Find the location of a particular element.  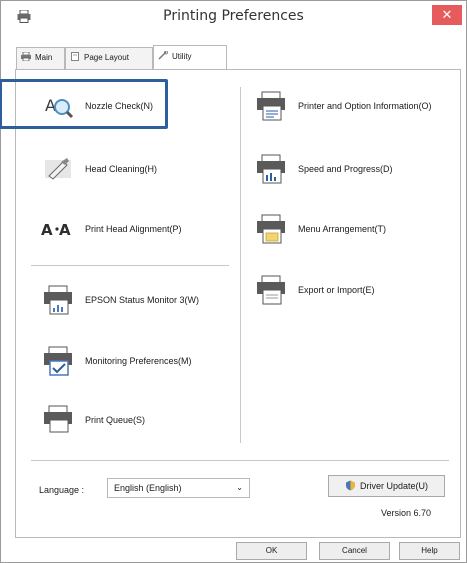

tab-page-layout: Page Layout is located at coordinates (109, 58).